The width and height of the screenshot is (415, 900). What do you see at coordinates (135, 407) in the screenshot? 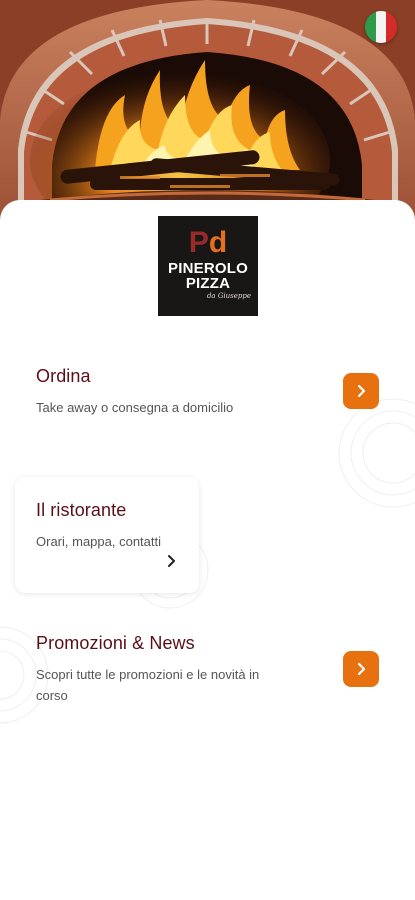
I see `ordina-subtitle: Take away o consegna a domicilio` at bounding box center [135, 407].